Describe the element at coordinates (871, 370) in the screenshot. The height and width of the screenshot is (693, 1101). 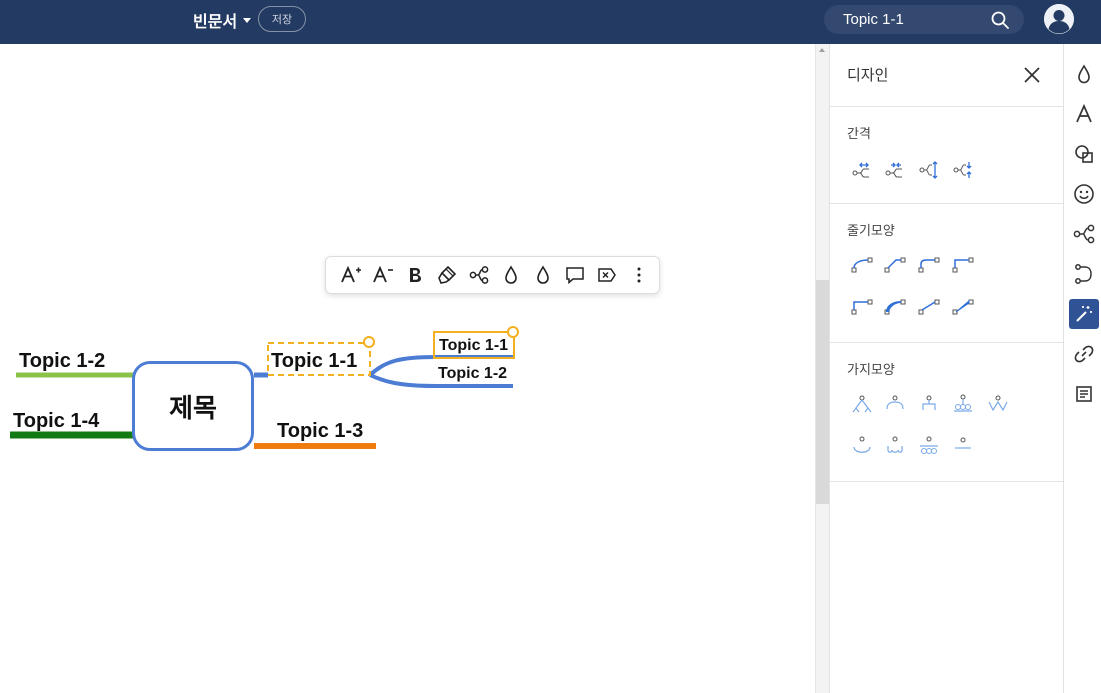
I see `section-label: 가지모양` at that location.